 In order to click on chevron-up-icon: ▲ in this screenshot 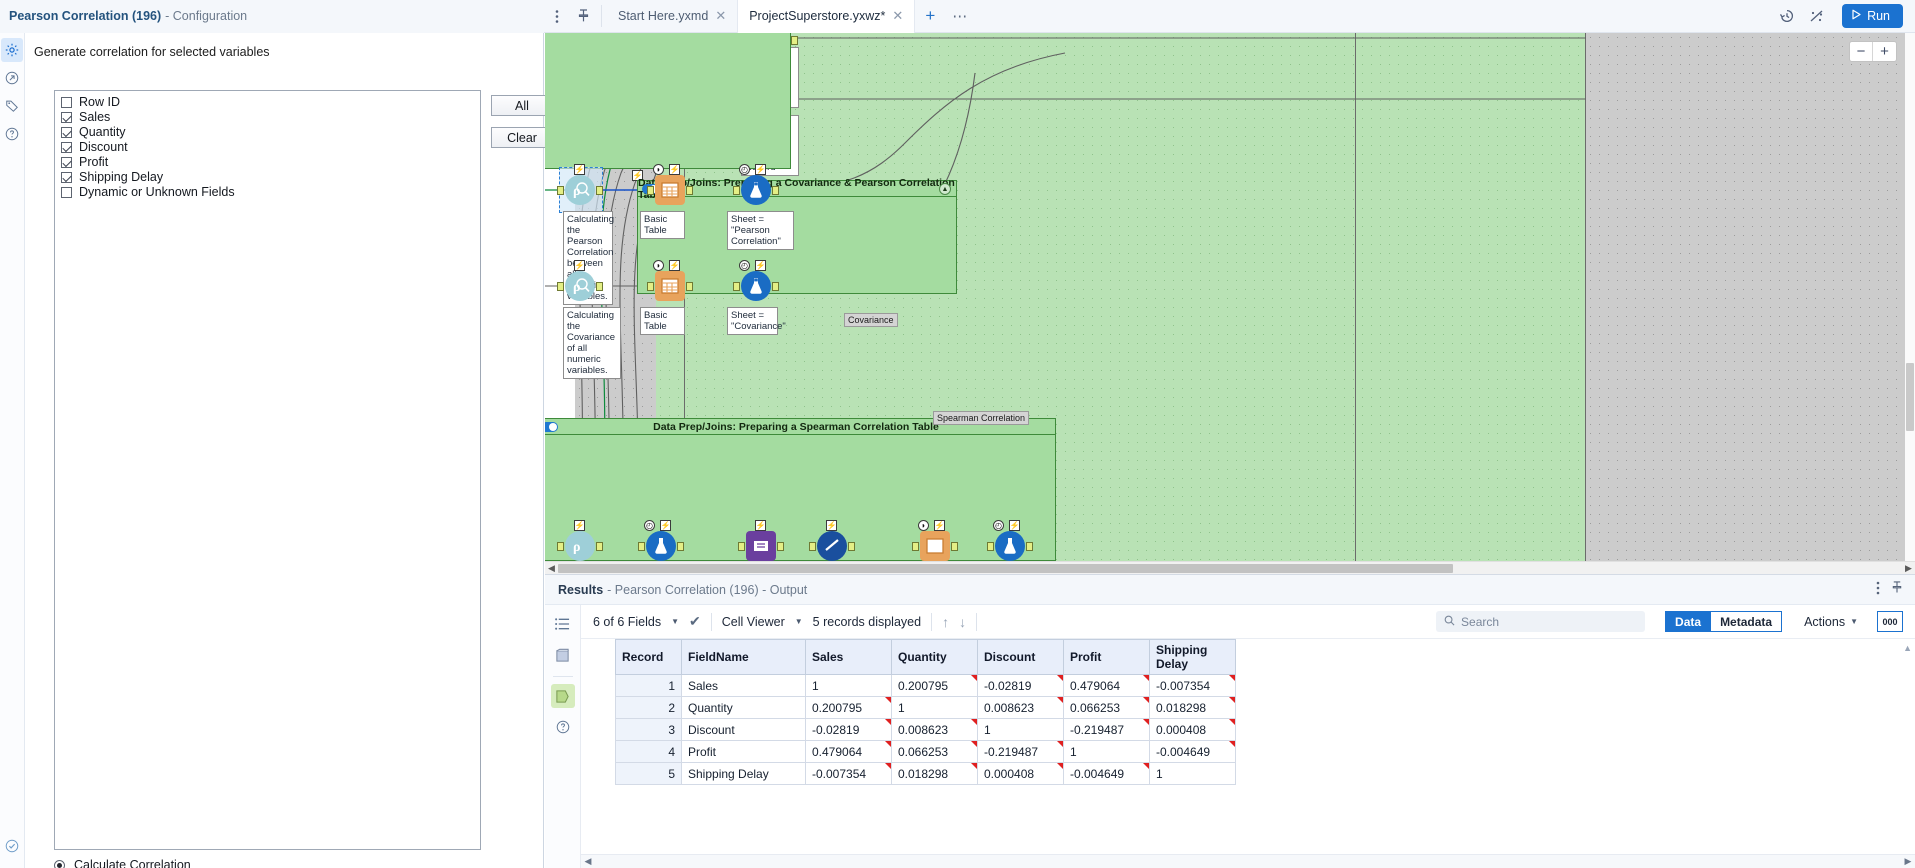, I will do `click(945, 189)`.